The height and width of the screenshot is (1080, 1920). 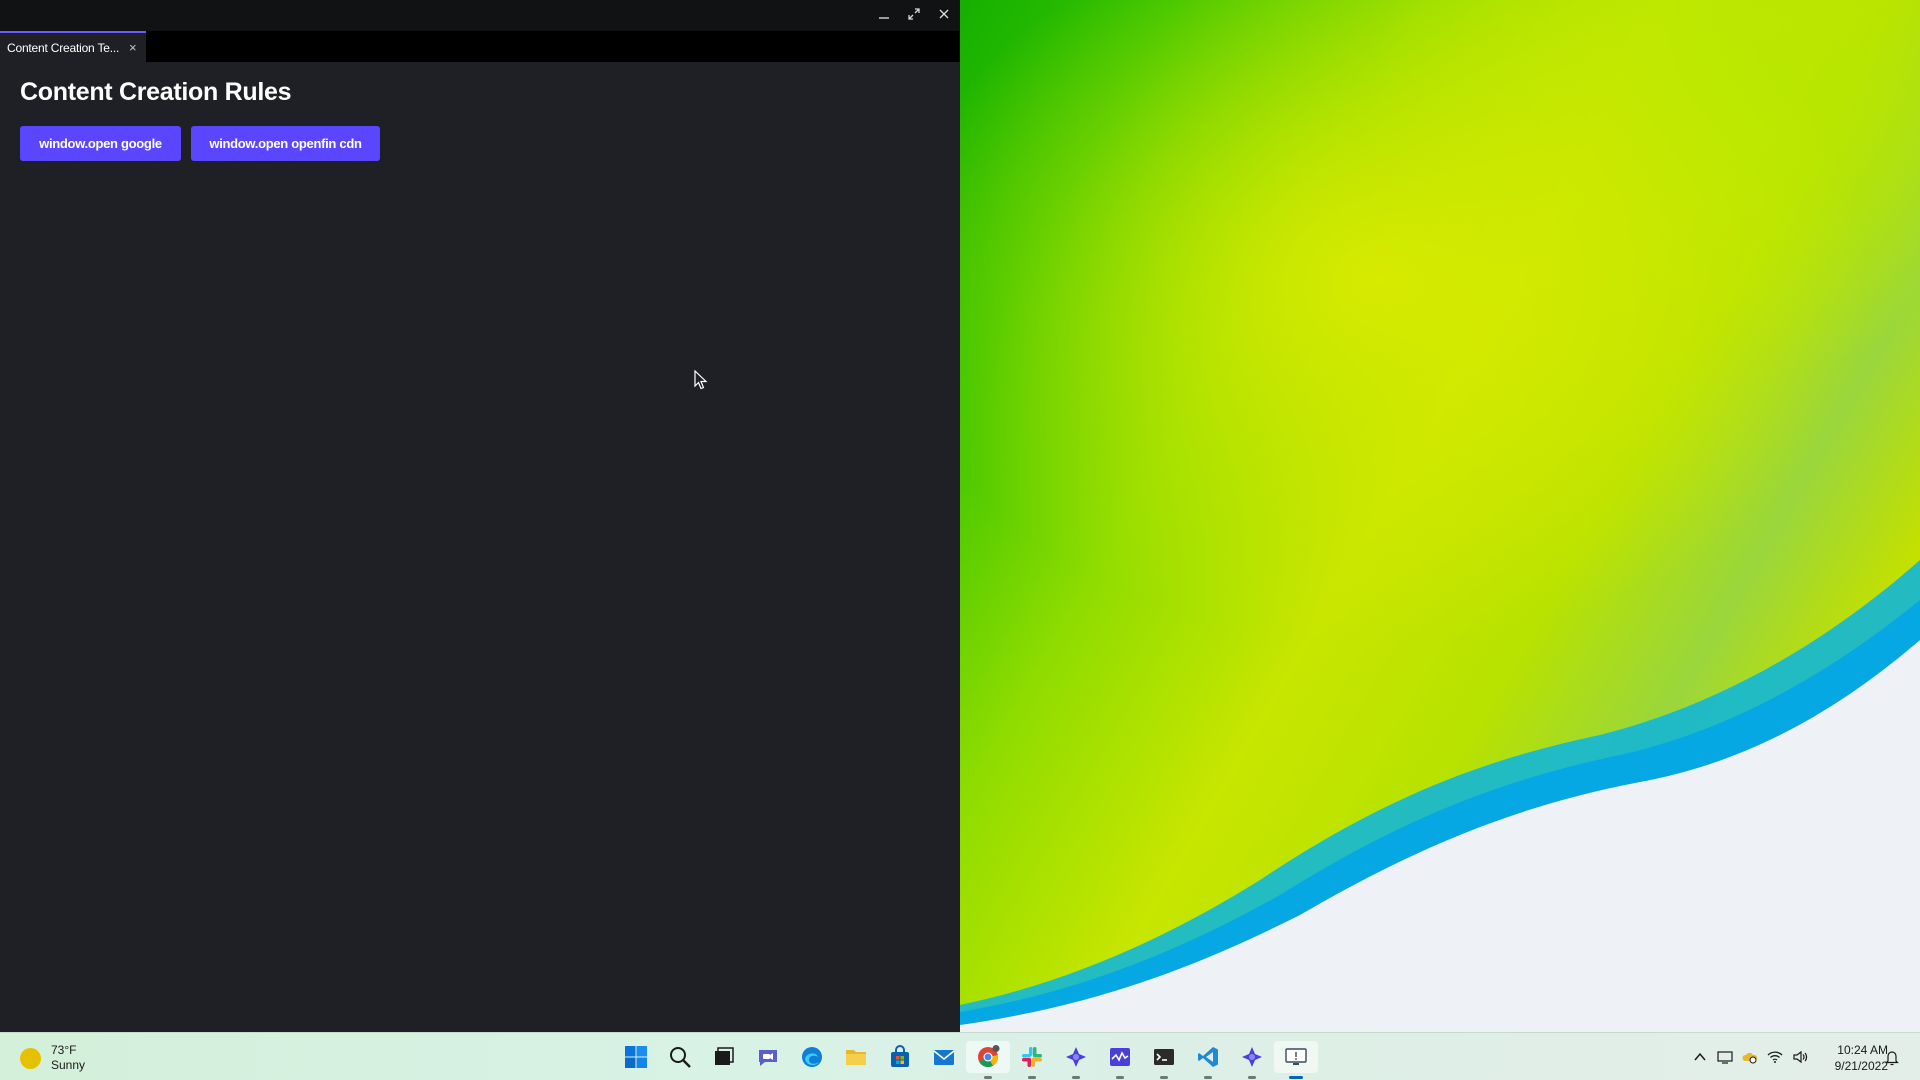 I want to click on remote-desktop-button, so click(x=1296, y=1060).